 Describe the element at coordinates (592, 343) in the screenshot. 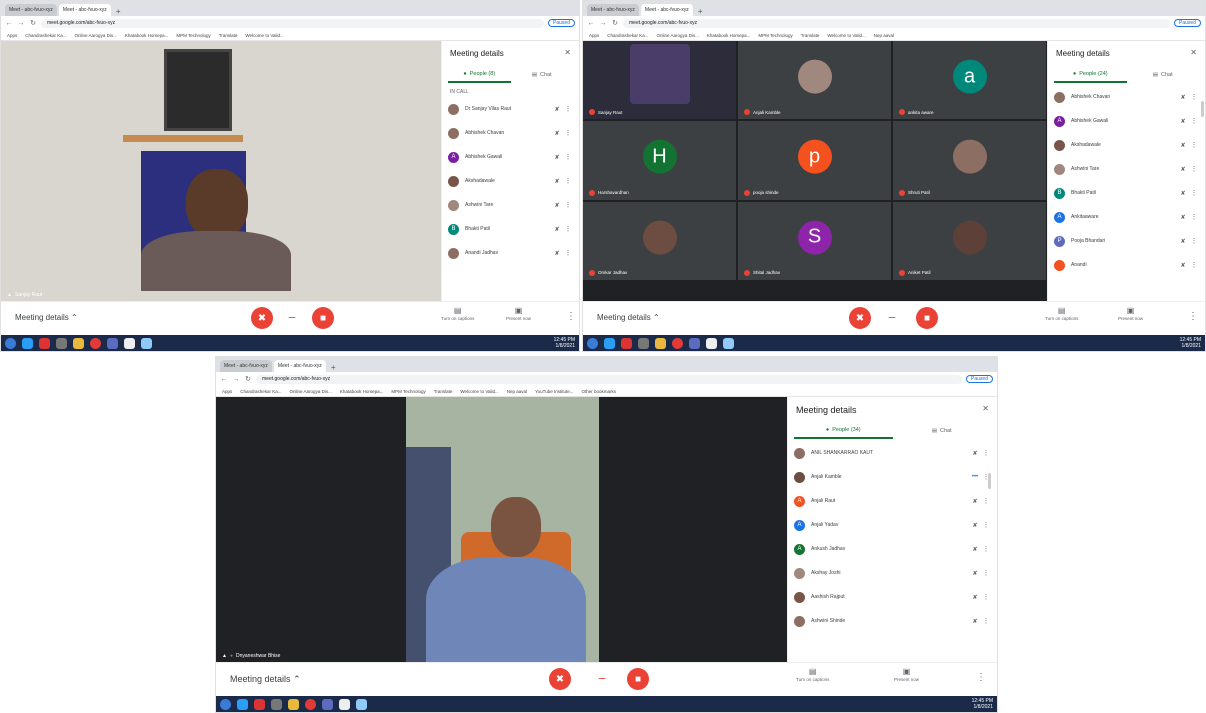

I see `start-icon` at that location.